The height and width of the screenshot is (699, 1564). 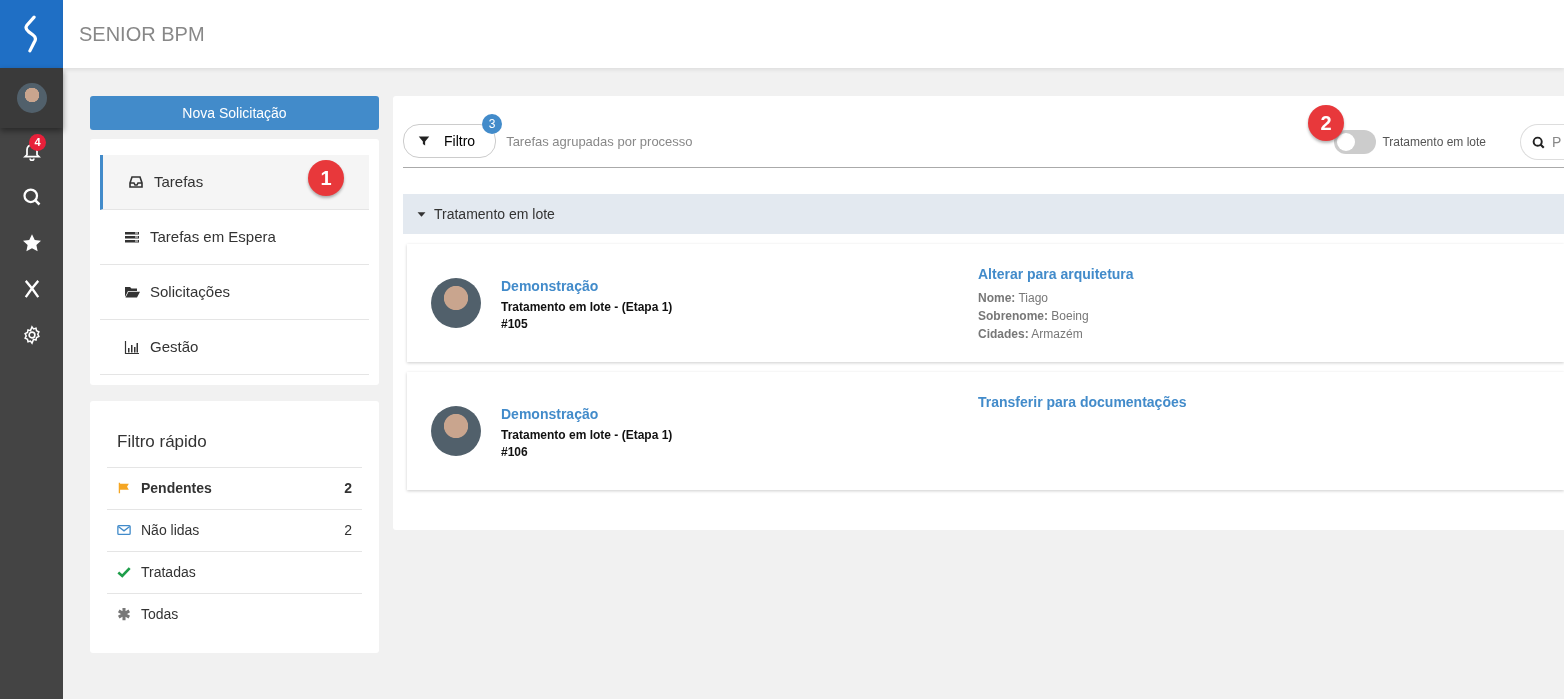 What do you see at coordinates (169, 572) in the screenshot?
I see `filter-label: Tratadas` at bounding box center [169, 572].